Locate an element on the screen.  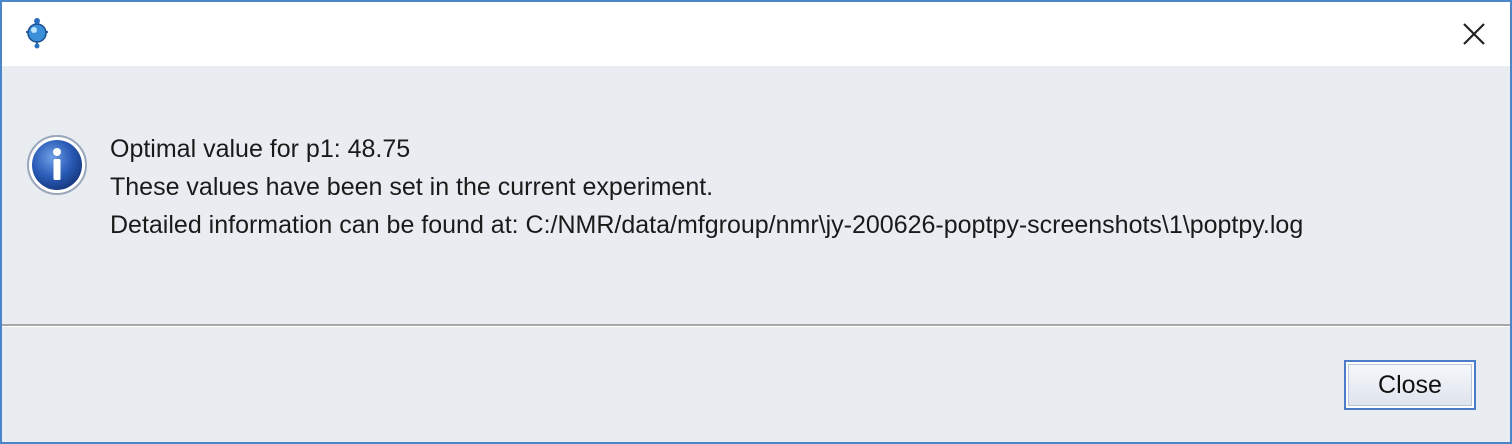
separator is located at coordinates (756, 325).